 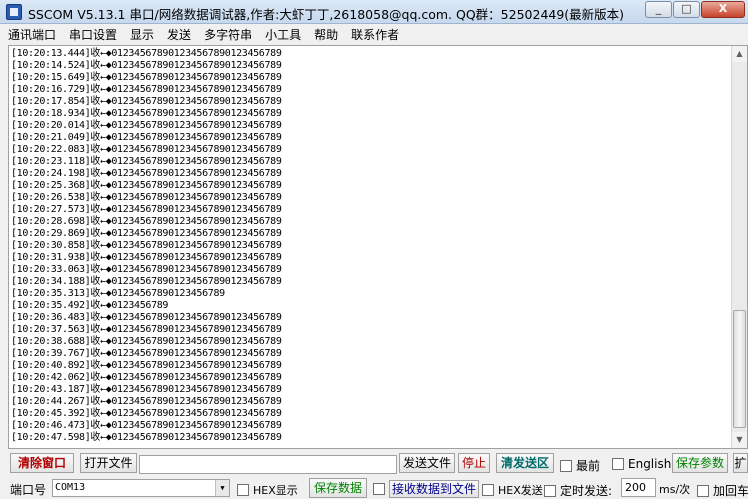 I want to click on close-button: X, so click(x=723, y=9).